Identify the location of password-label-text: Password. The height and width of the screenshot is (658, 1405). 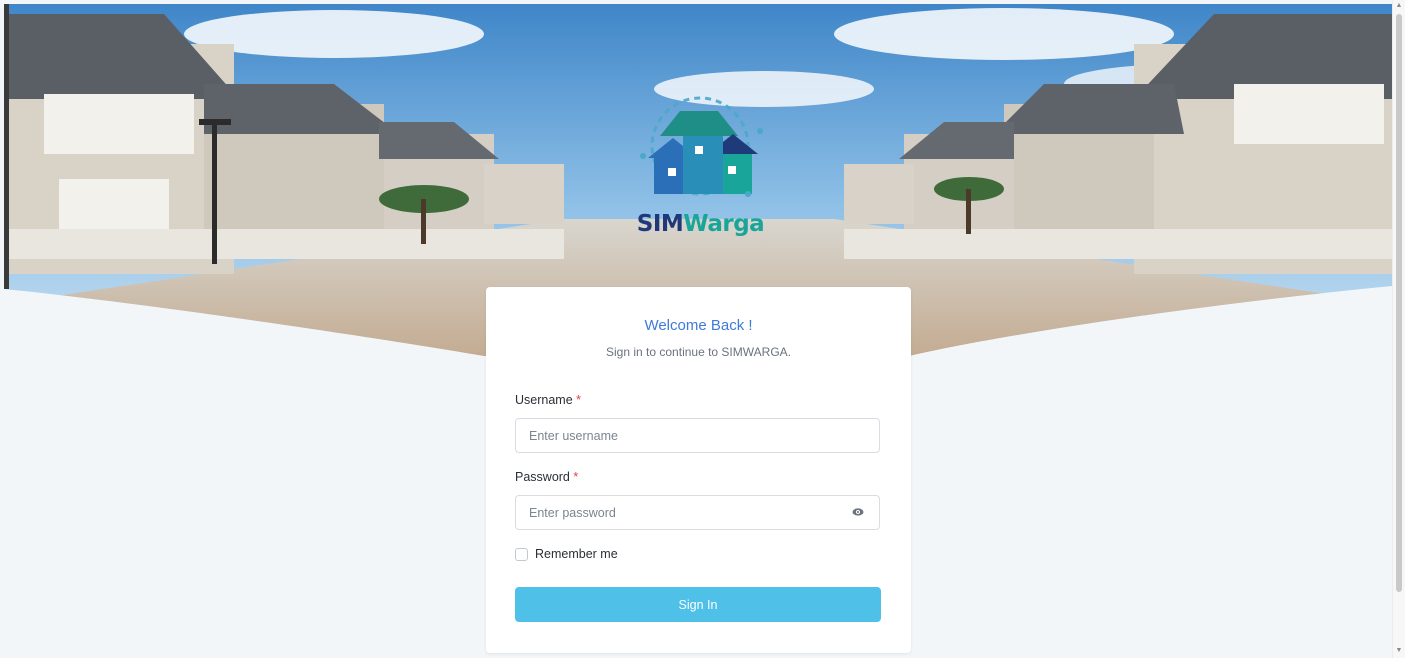
(542, 477).